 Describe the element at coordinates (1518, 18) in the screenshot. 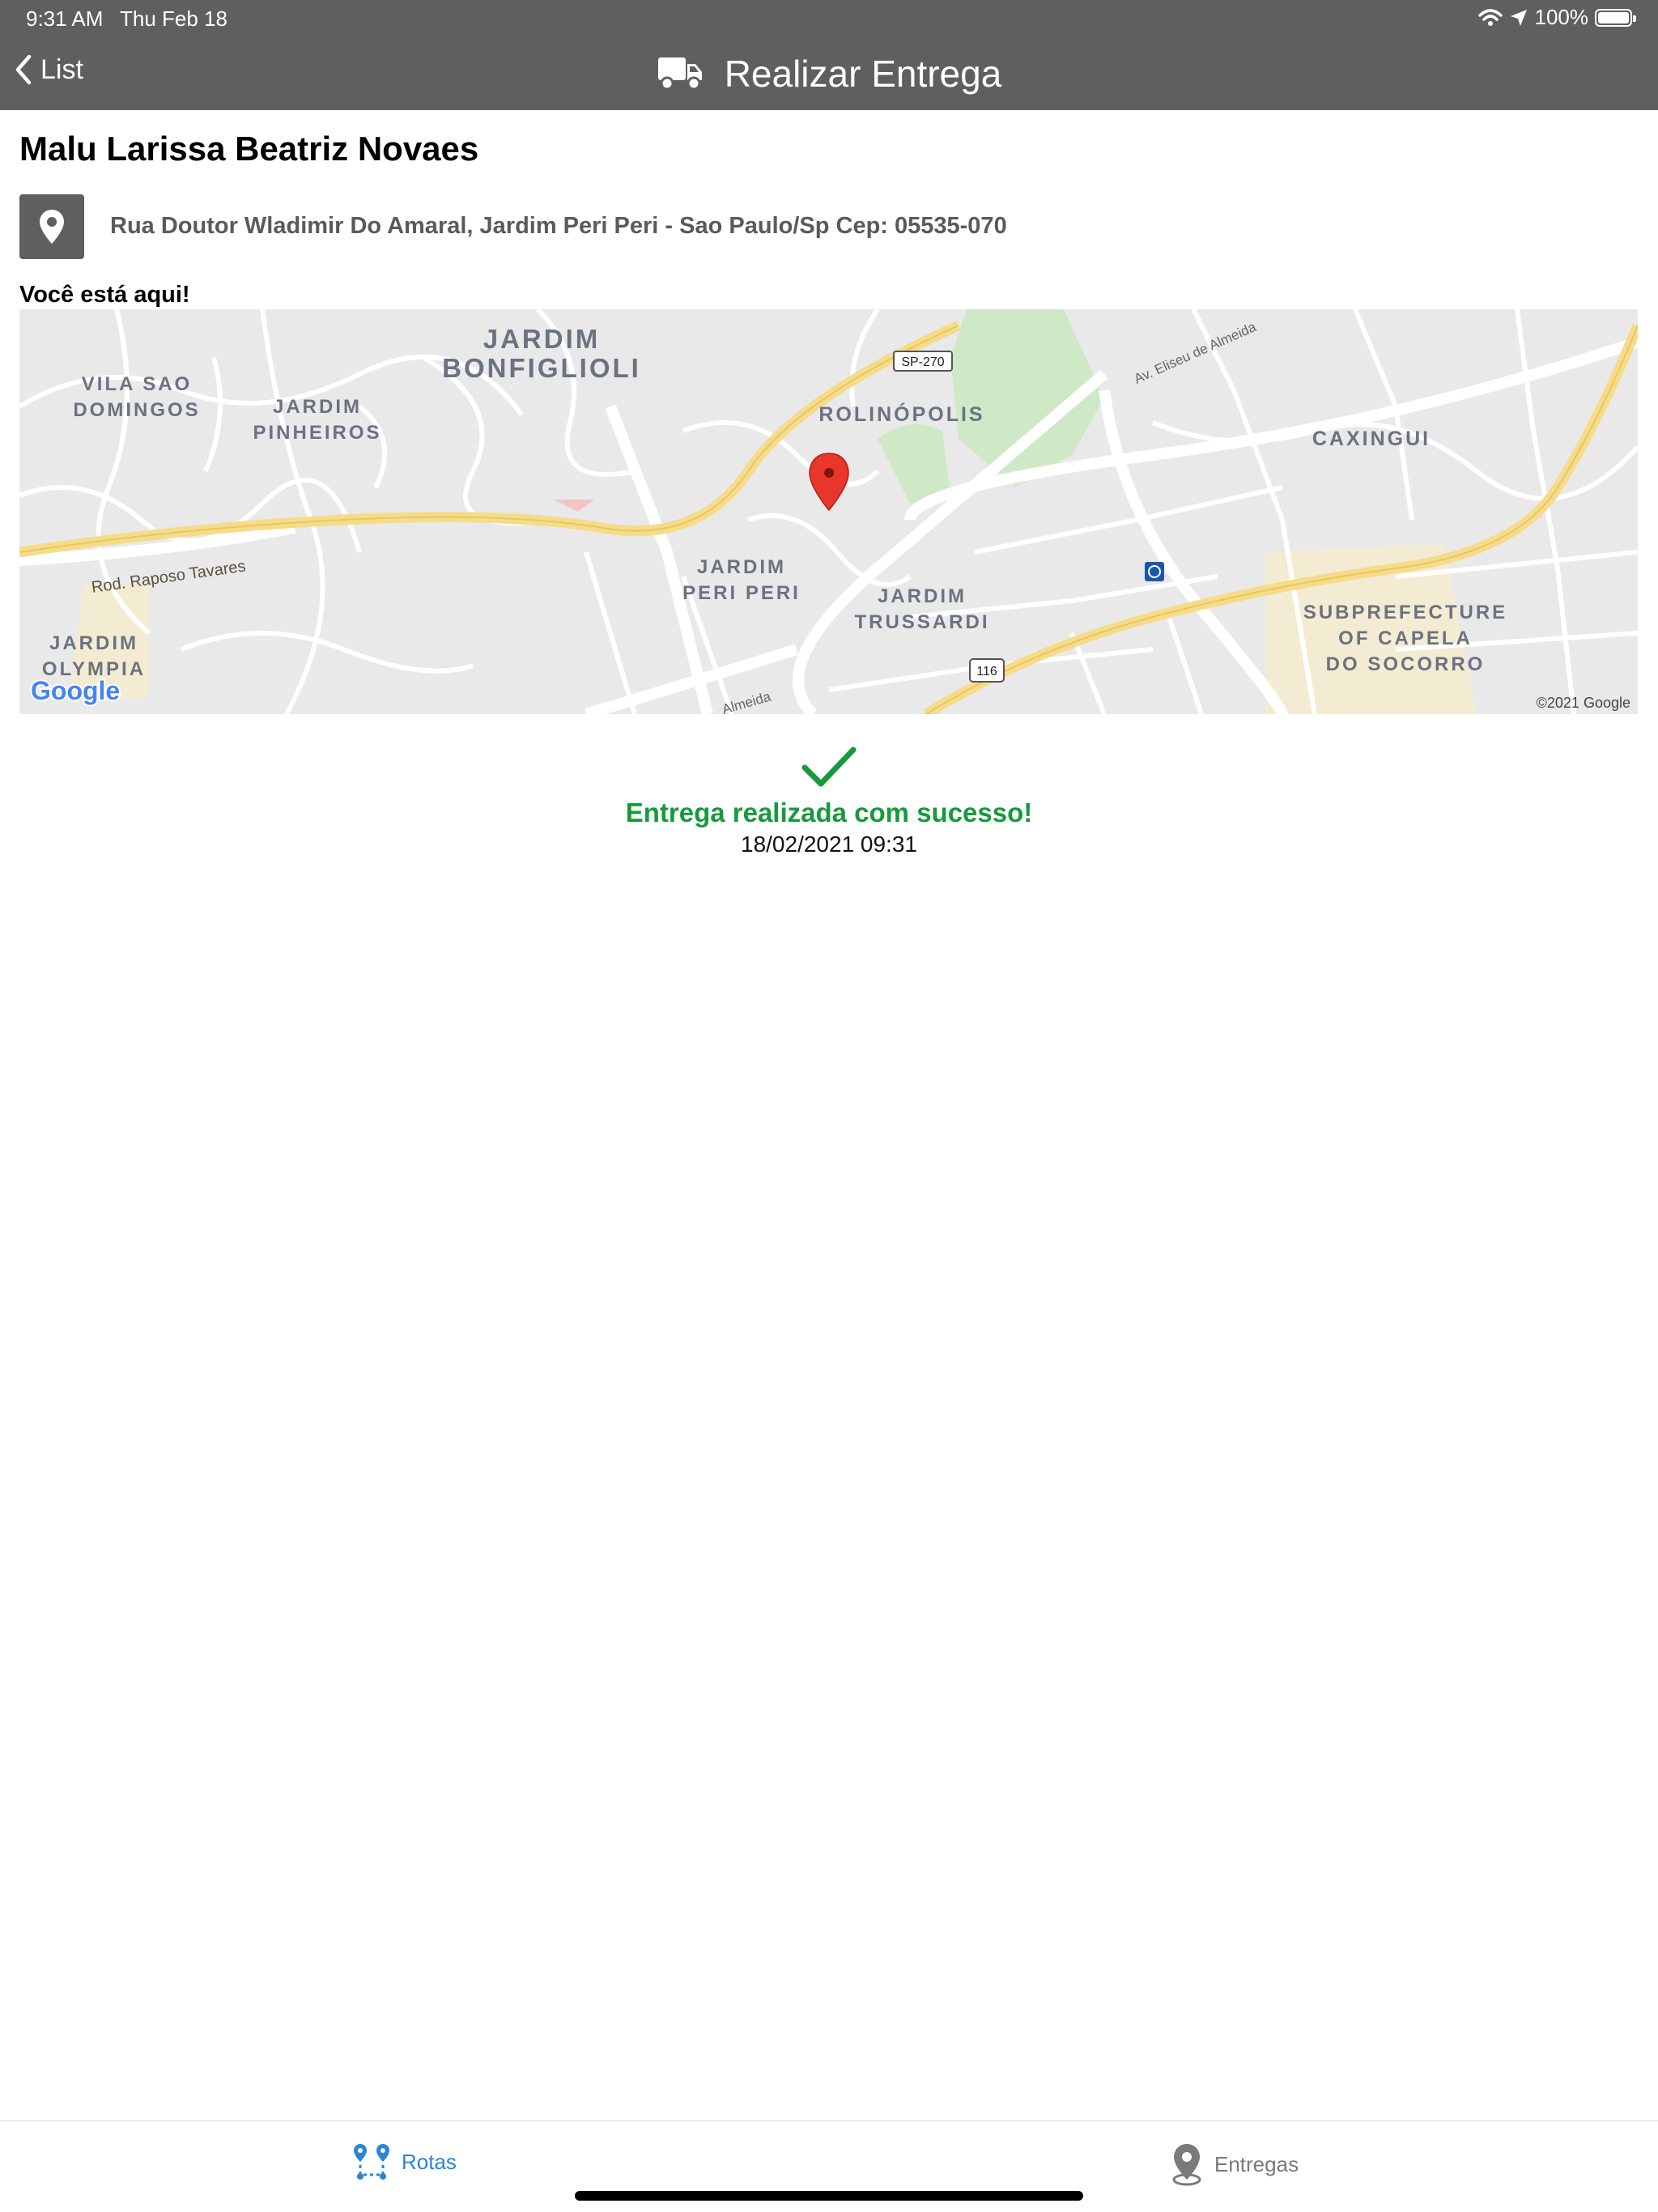

I see `location-arrow-icon` at that location.